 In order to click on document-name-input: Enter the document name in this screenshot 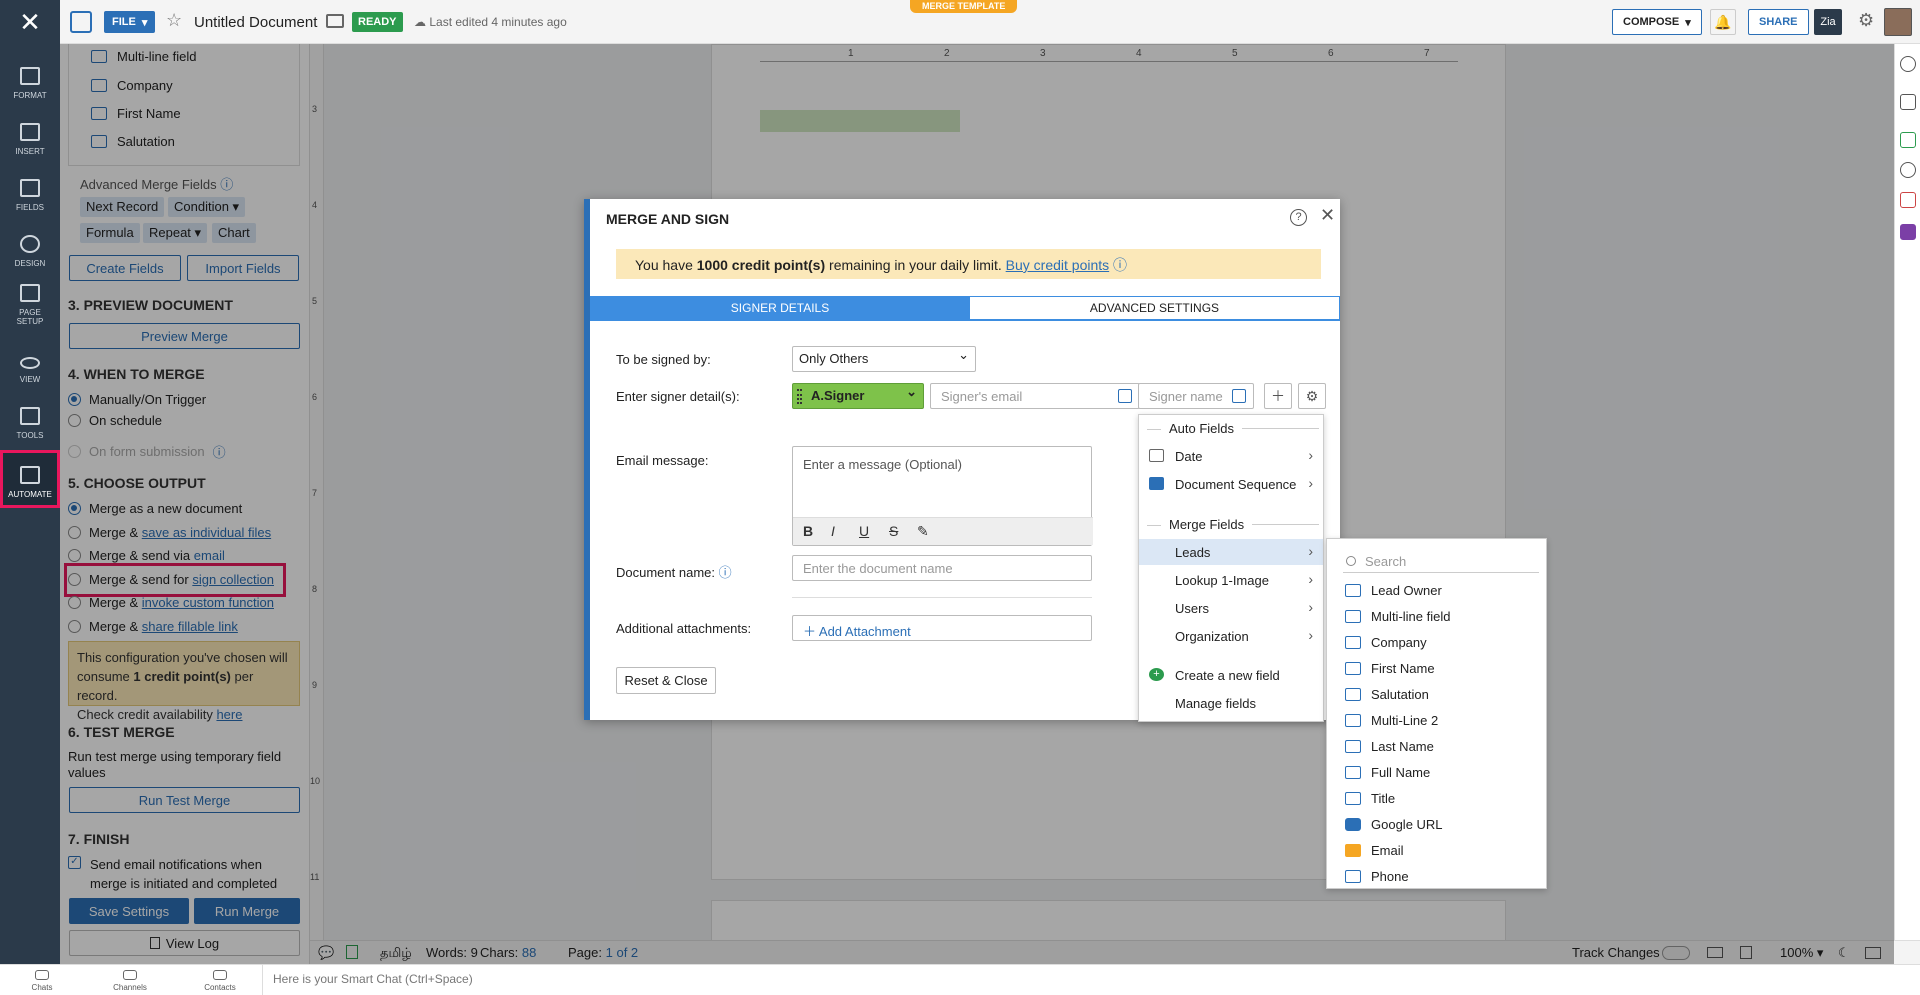, I will do `click(942, 568)`.